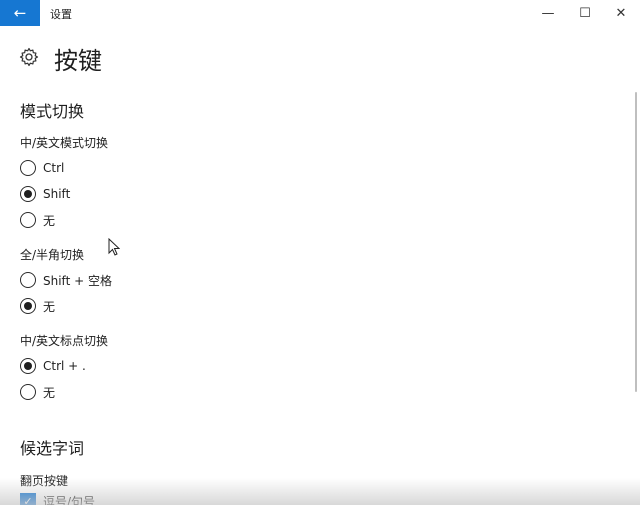 The image size is (640, 505). I want to click on checkbox-paging-comma-period: ✓ 逗号/句号, so click(57, 498).